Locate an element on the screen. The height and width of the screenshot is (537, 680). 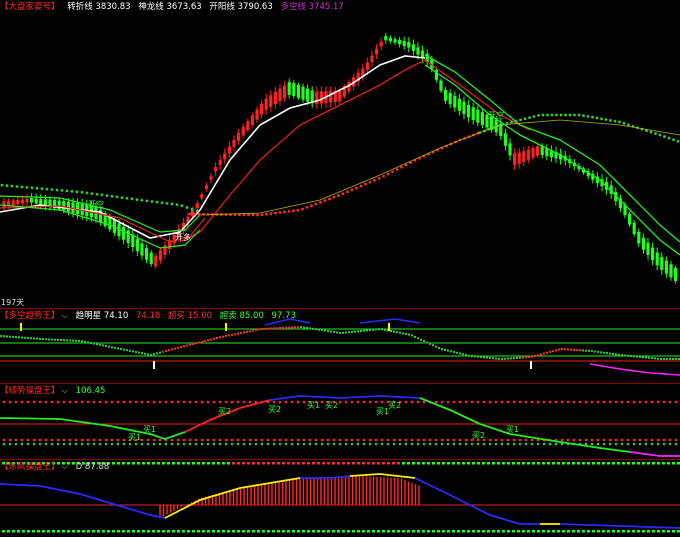
eastwind-pane: 【东风操盘王】 ⌵ D 87.88 is located at coordinates (340, 498).